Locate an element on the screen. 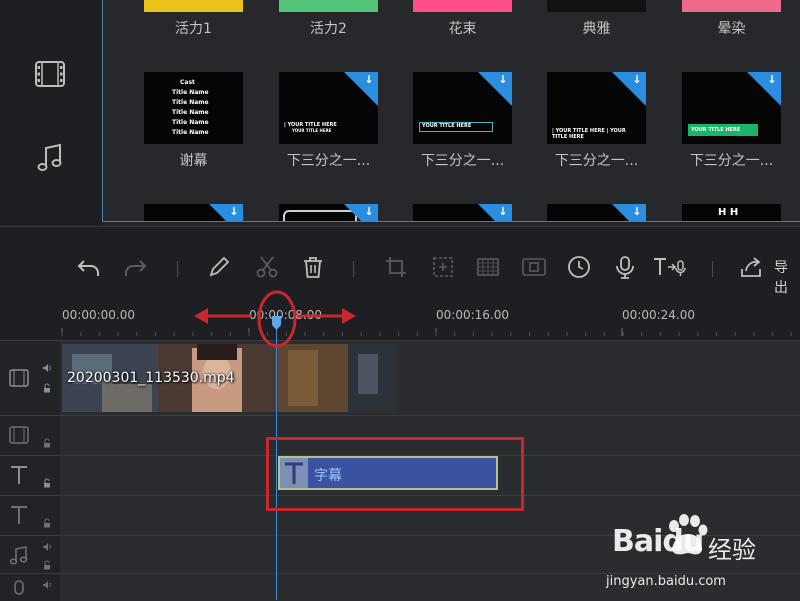  crop-icon is located at coordinates (397, 267).